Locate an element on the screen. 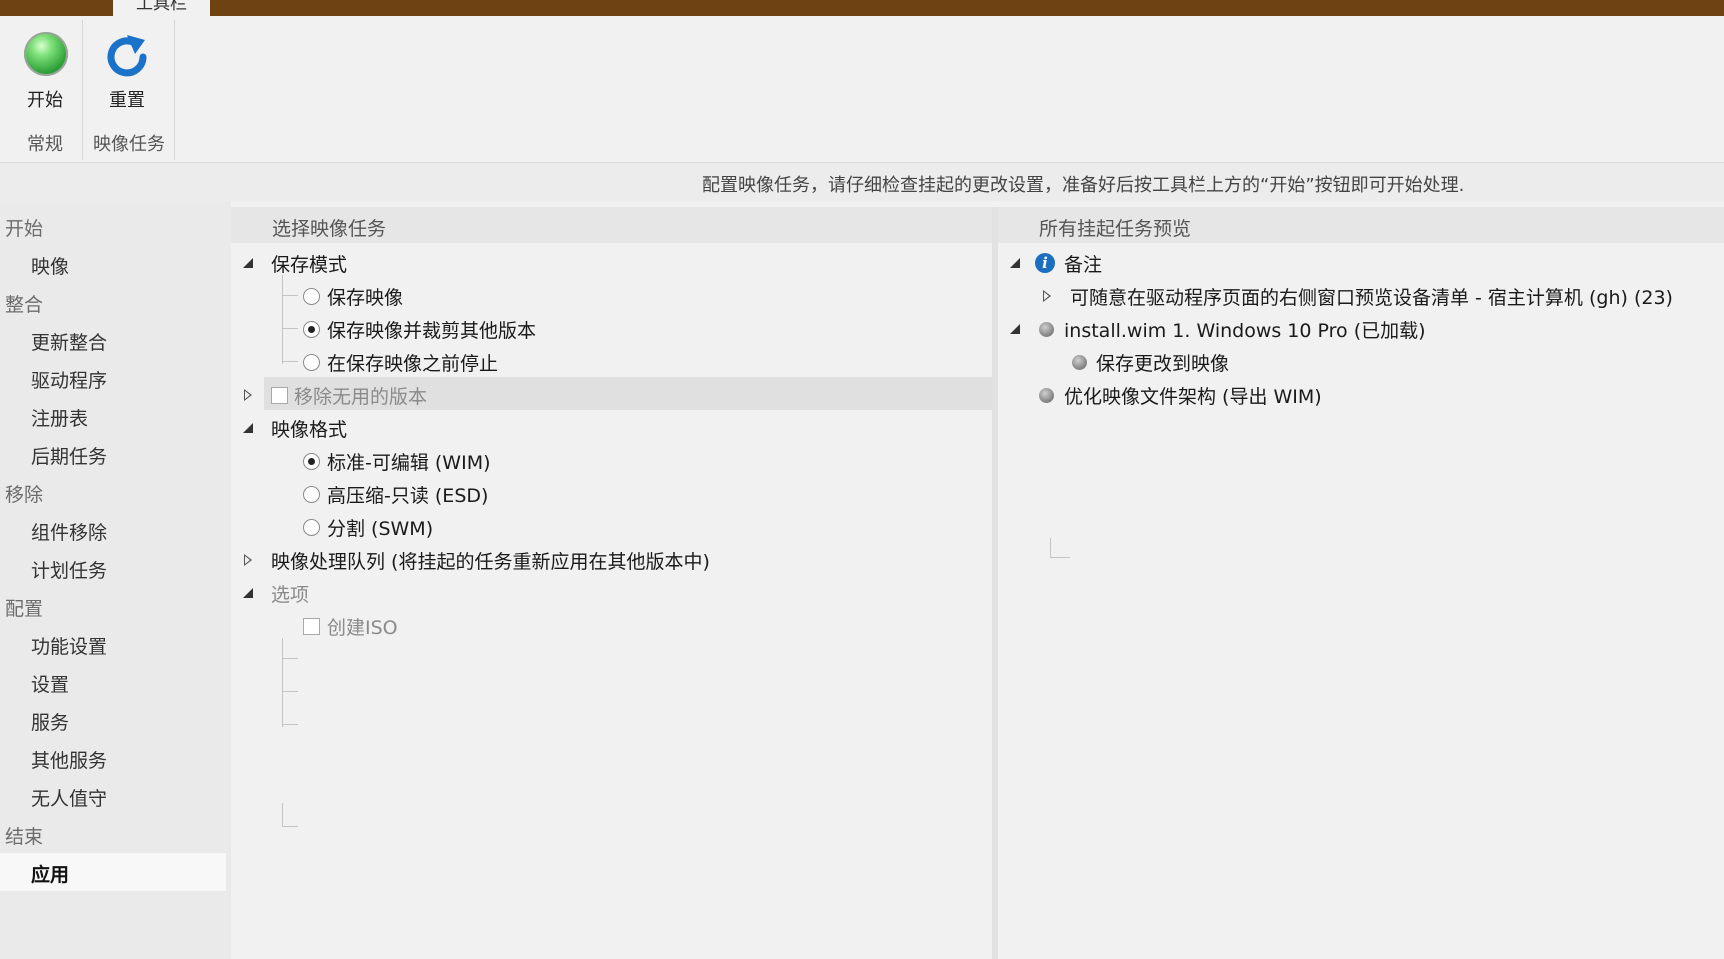 The image size is (1724, 959). save-changes-label: 保存更改到映像 is located at coordinates (1163, 364).